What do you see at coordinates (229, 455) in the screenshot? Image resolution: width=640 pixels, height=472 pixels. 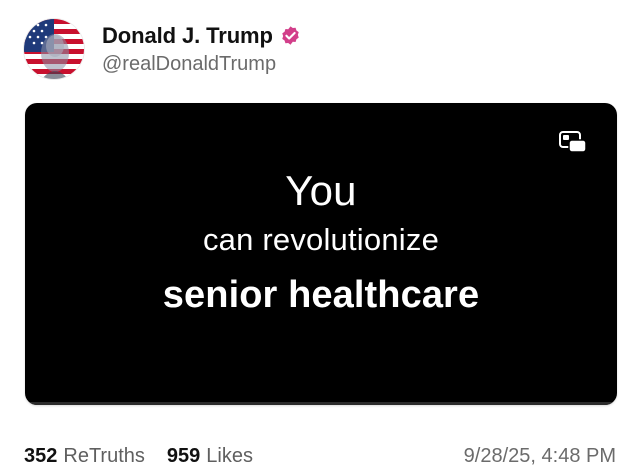 I see `likes-label: Likes` at bounding box center [229, 455].